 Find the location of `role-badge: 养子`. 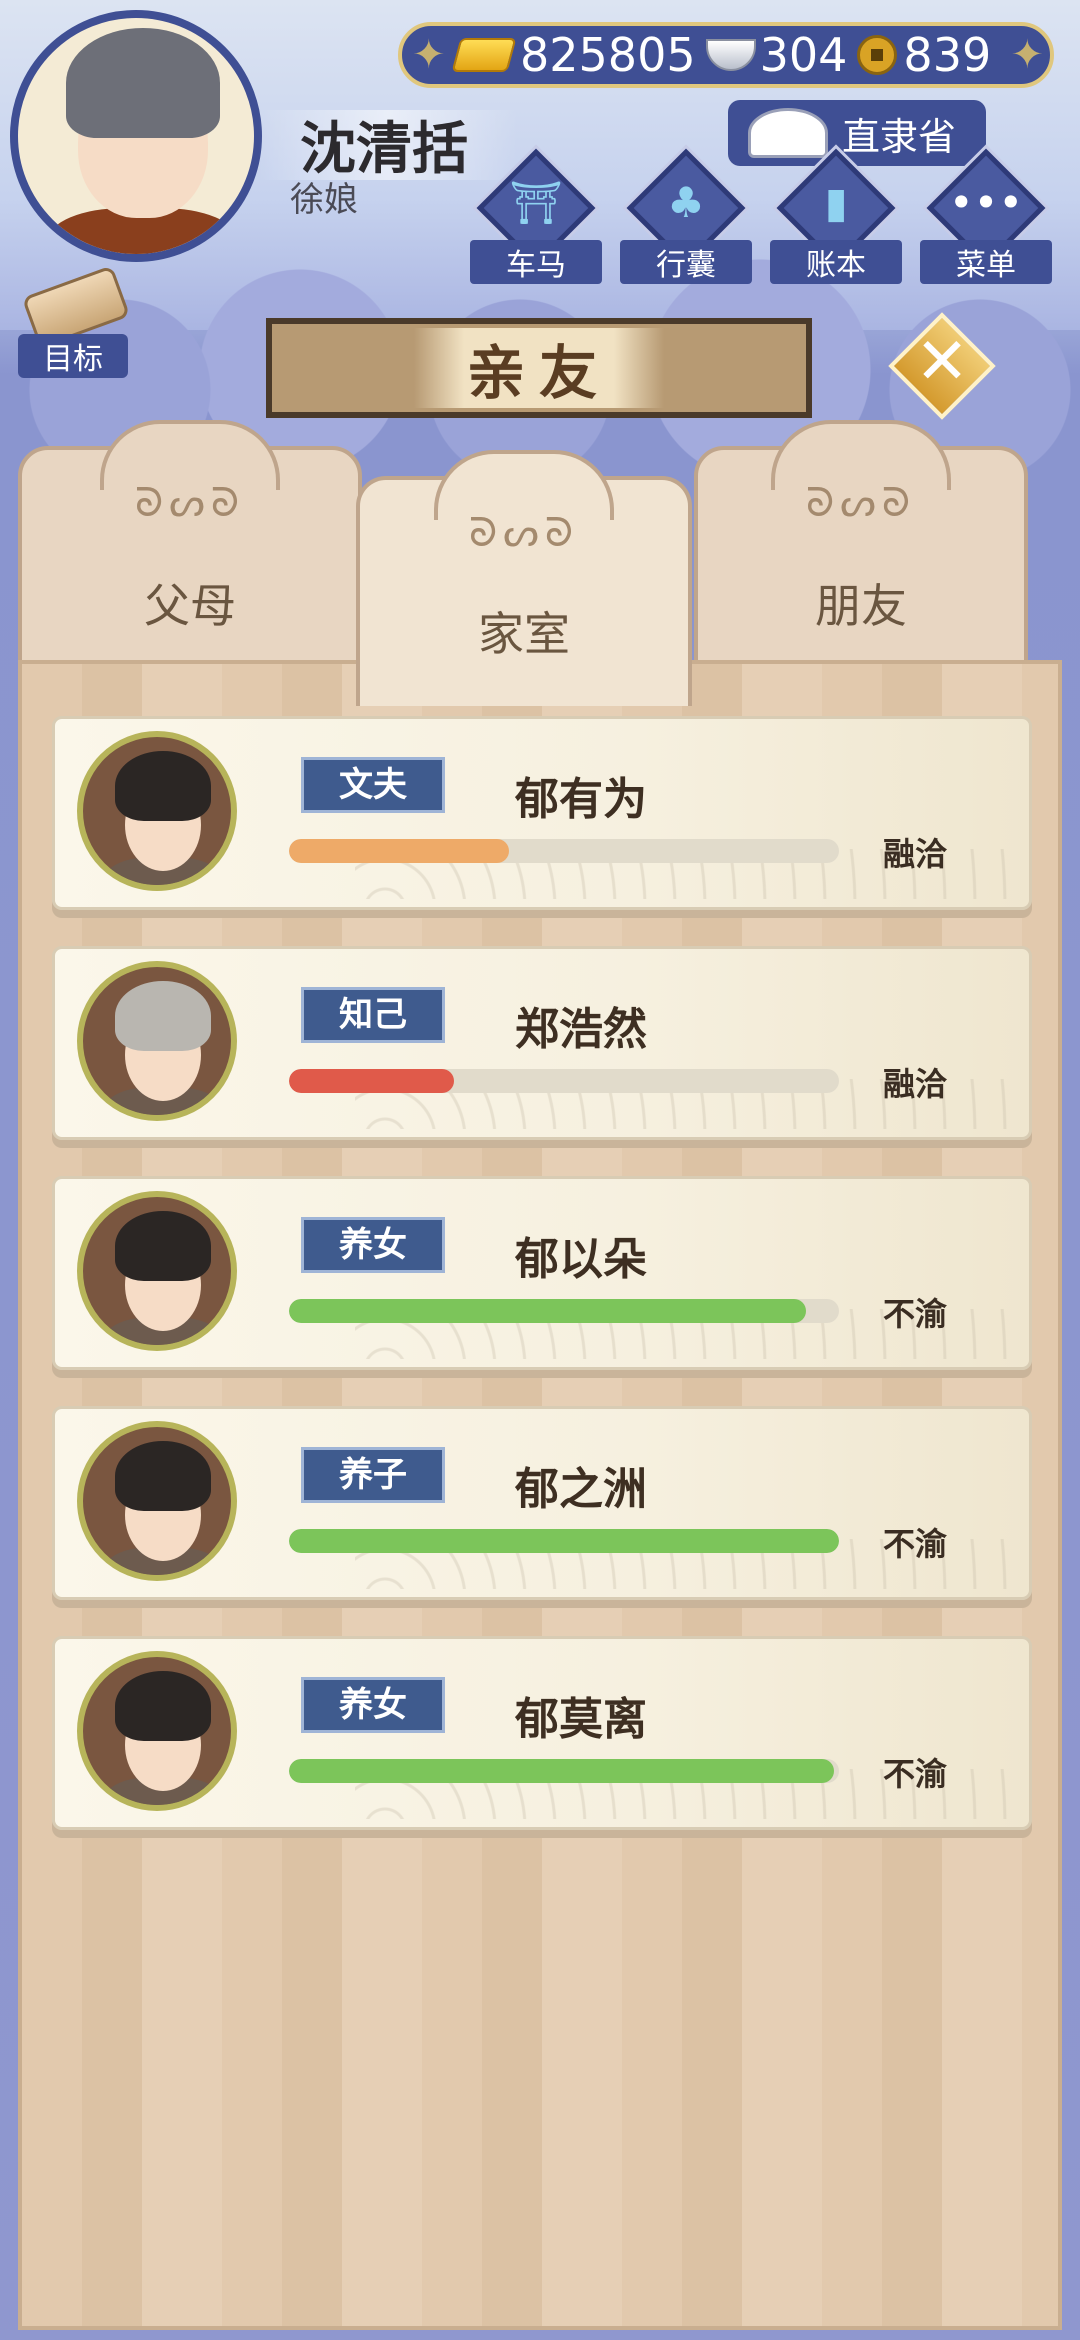

role-badge: 养子 is located at coordinates (373, 1475).